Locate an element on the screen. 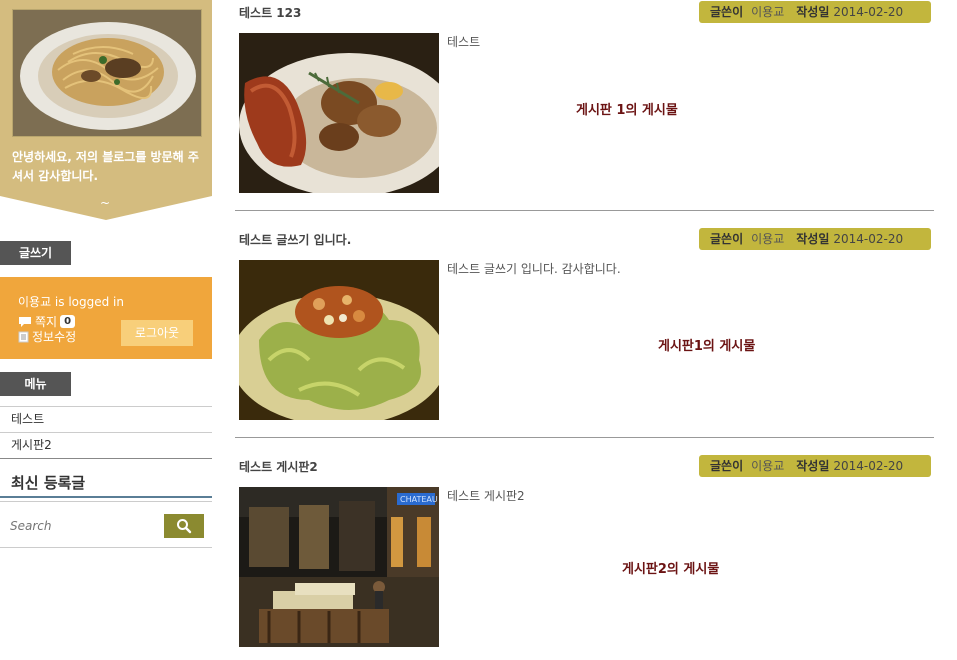 Image resolution: width=957 pixels, height=660 pixels. login-status: 이용교 is logged in is located at coordinates (71, 302).